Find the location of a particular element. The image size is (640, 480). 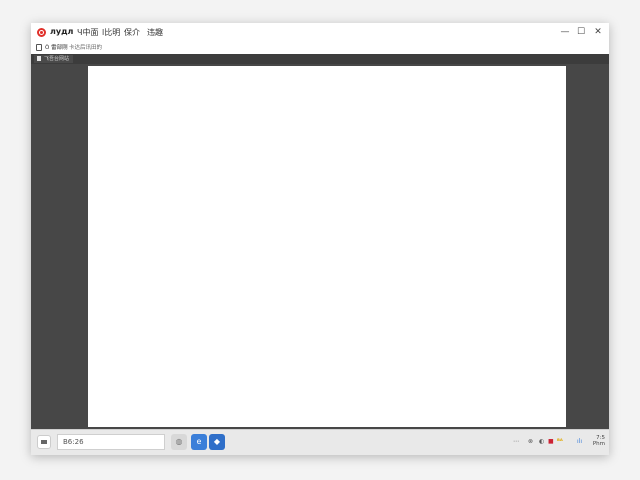

tray-status-icon: ⊗ is located at coordinates (530, 441).